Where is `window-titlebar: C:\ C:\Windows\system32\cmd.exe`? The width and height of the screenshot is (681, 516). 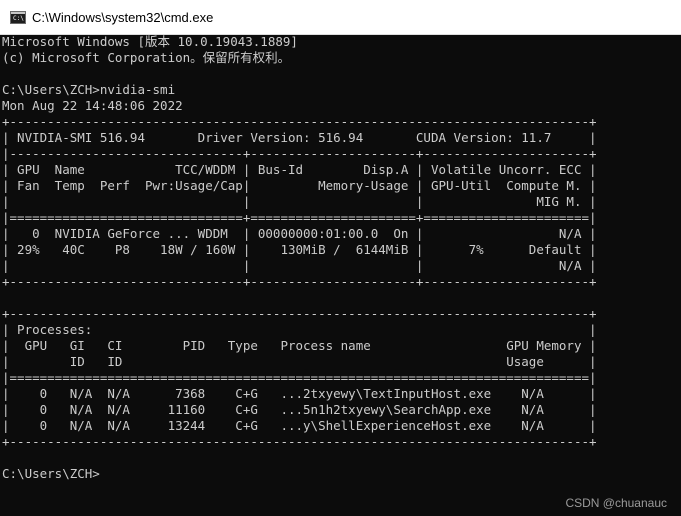
window-titlebar: C:\ C:\Windows\system32\cmd.exe is located at coordinates (340, 17).